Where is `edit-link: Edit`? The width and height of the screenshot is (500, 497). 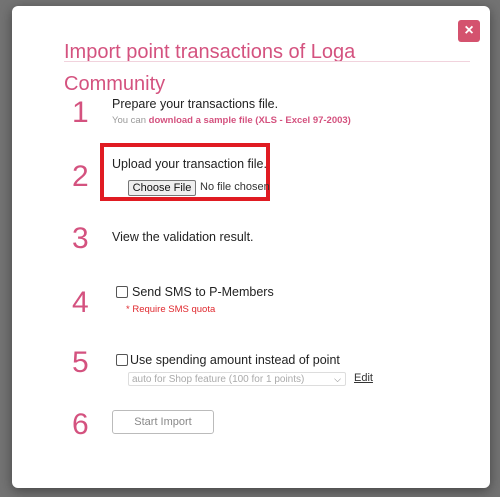
edit-link: Edit is located at coordinates (363, 378).